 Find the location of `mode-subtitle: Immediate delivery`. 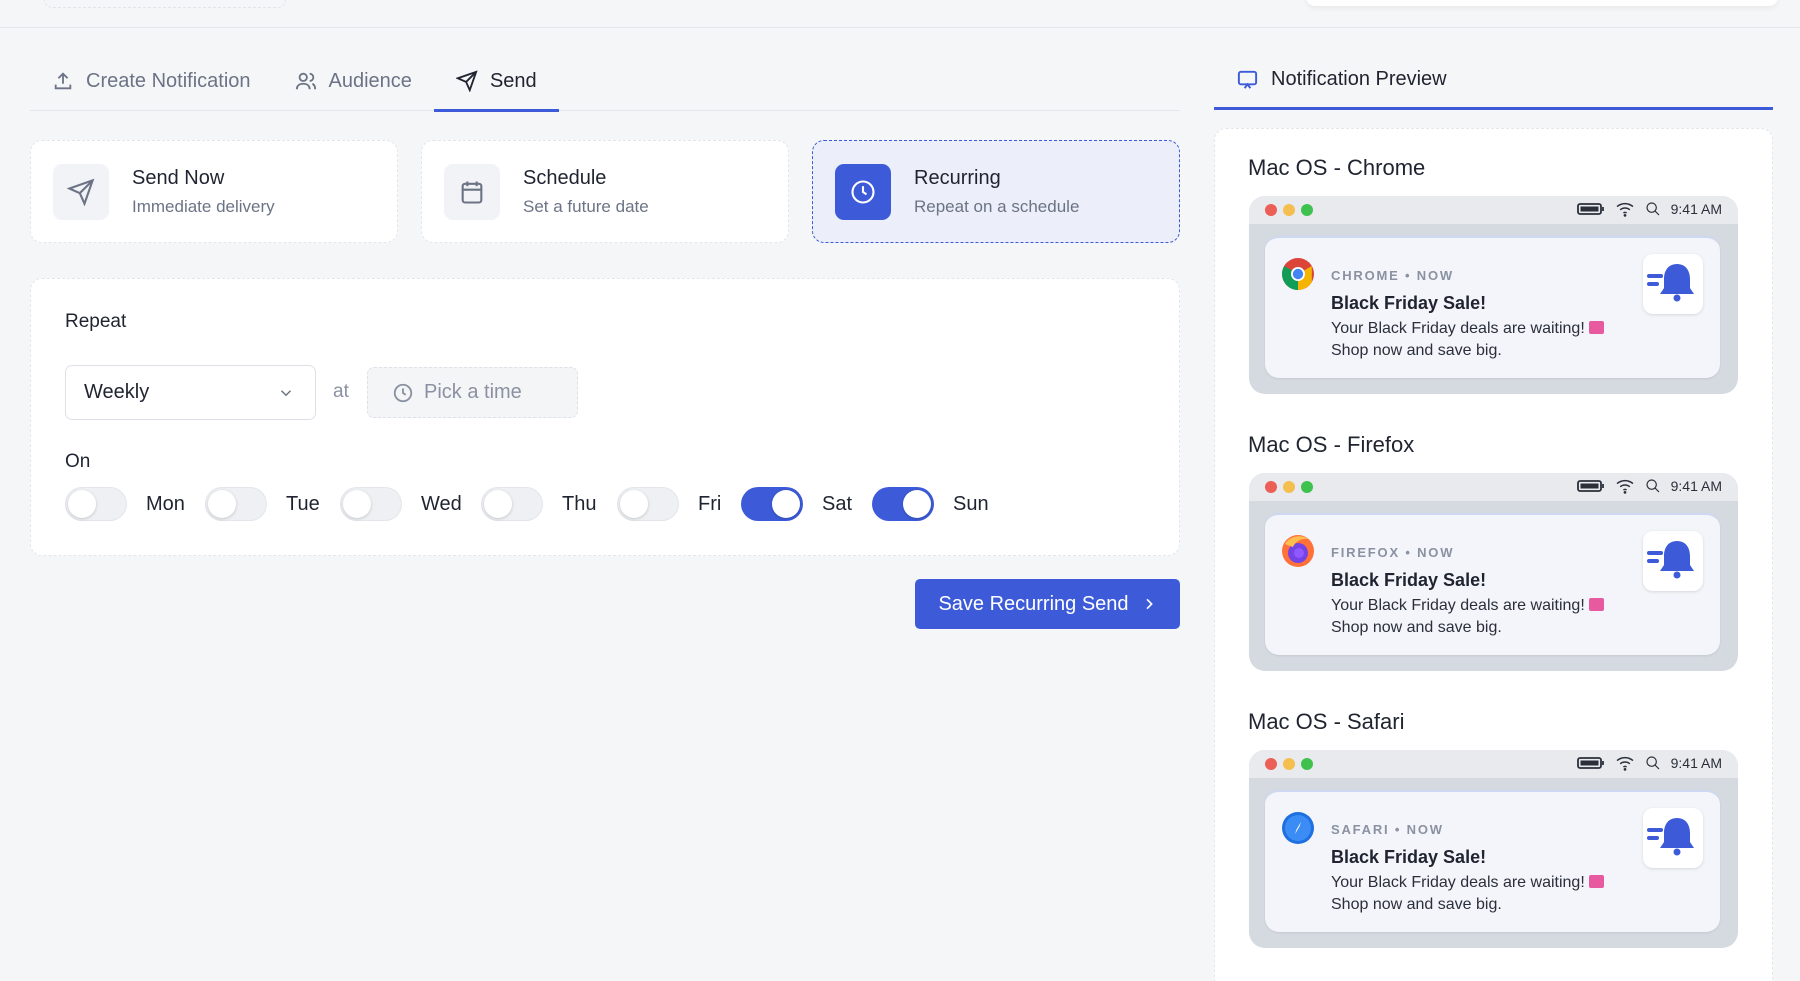

mode-subtitle: Immediate delivery is located at coordinates (203, 206).